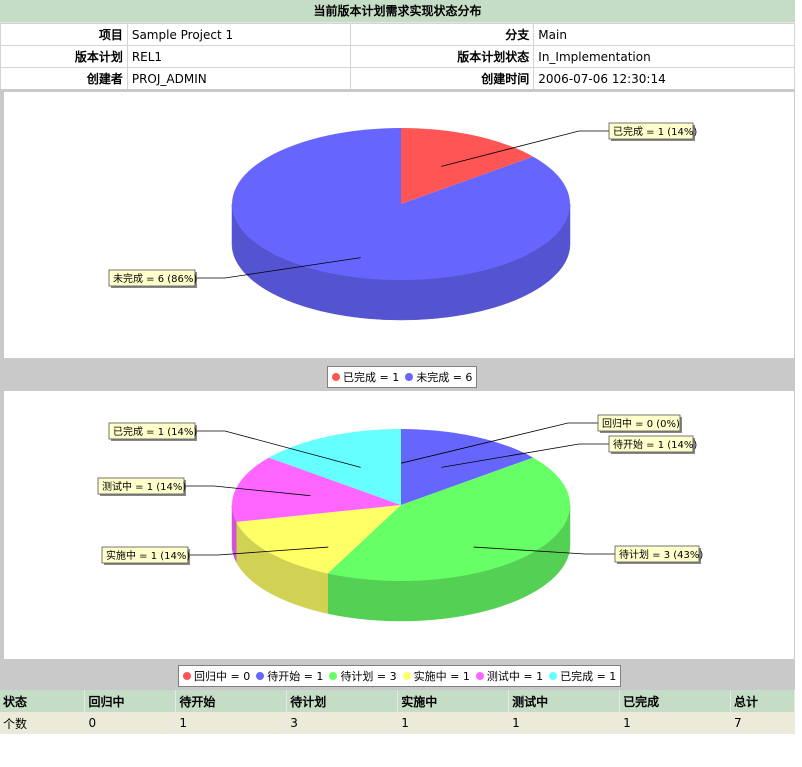 This screenshot has height=767, width=802. I want to click on chart2-top, so click(401, 505).